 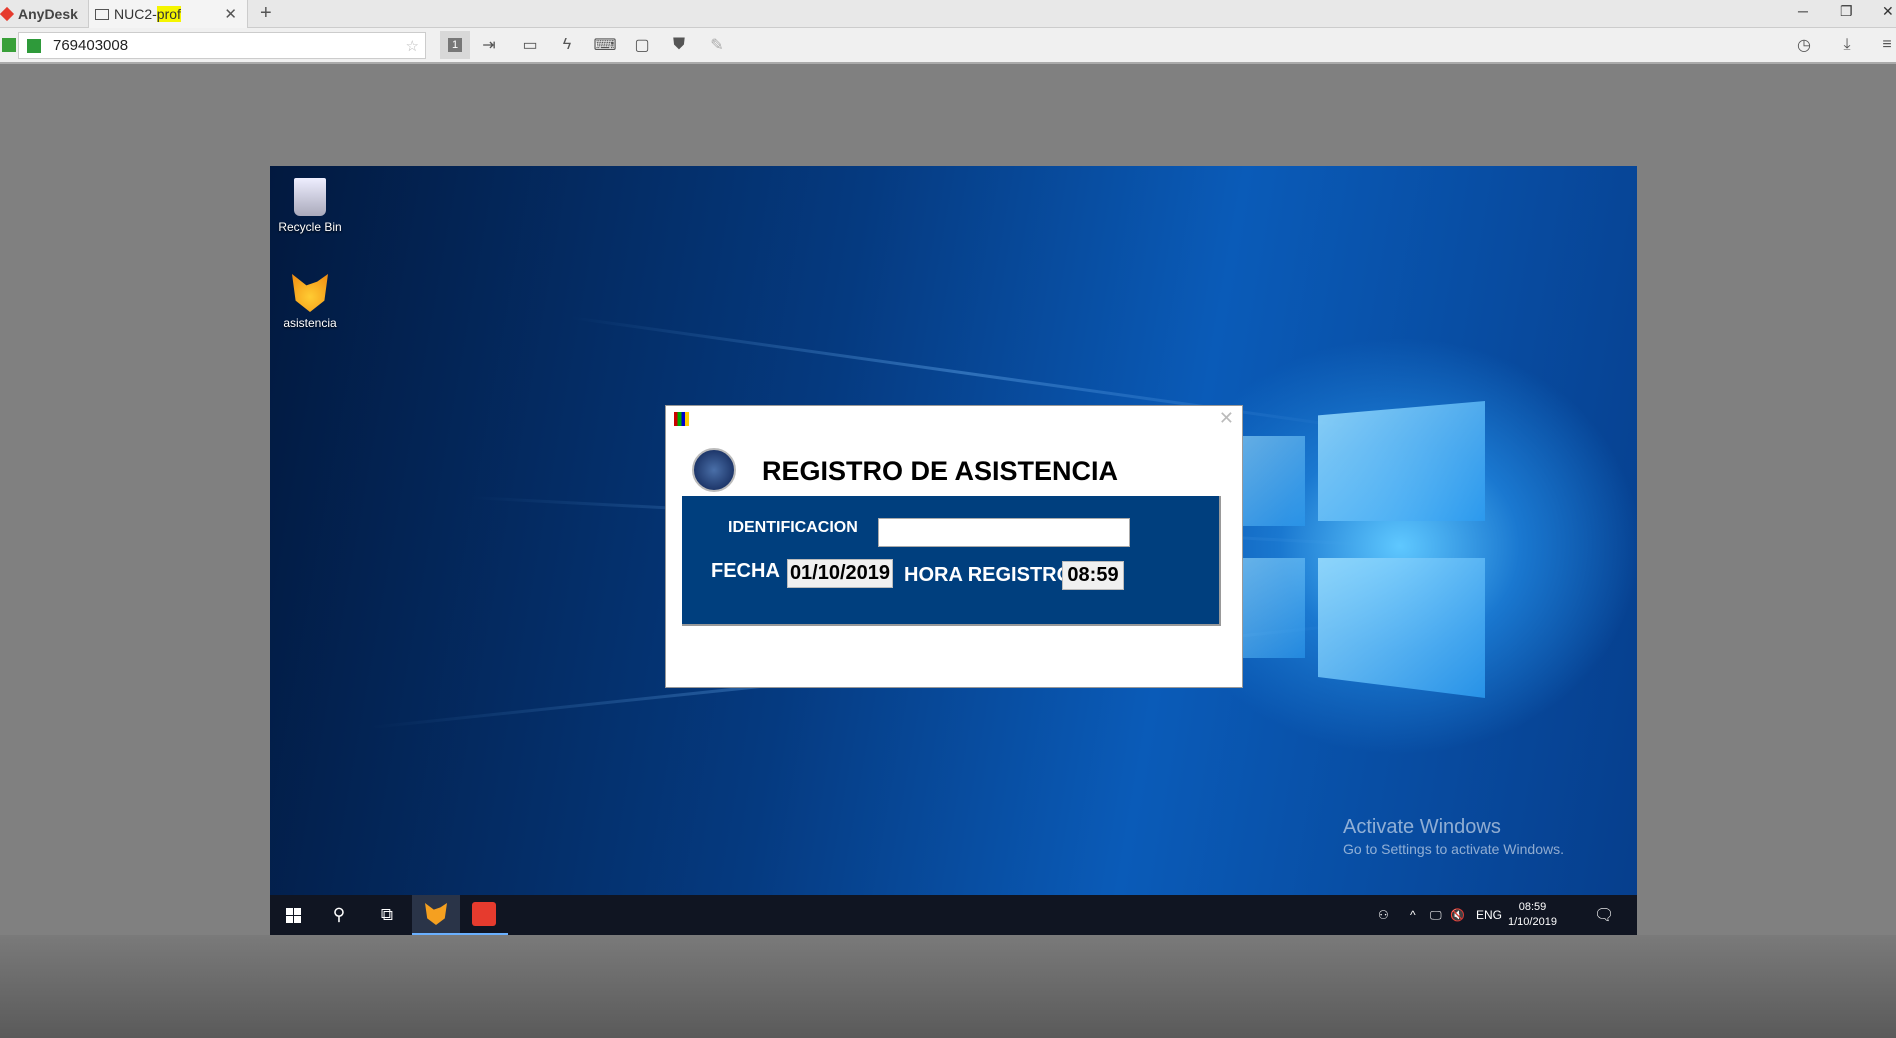 I want to click on start-button, so click(x=293, y=915).